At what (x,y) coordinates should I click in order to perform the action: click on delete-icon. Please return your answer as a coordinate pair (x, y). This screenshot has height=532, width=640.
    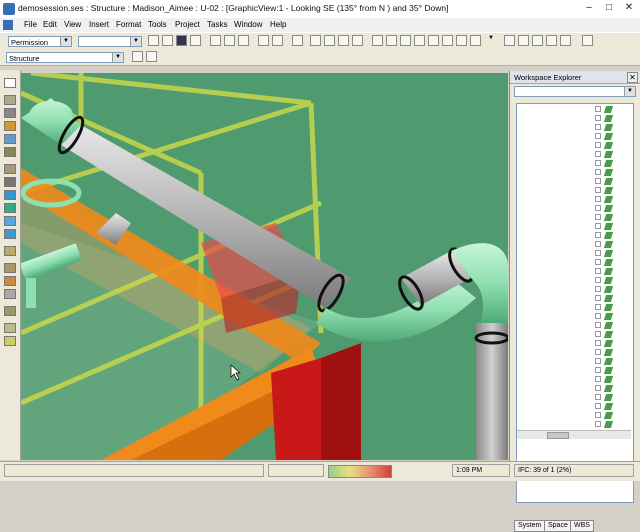
    Looking at the image, I should click on (277, 40).